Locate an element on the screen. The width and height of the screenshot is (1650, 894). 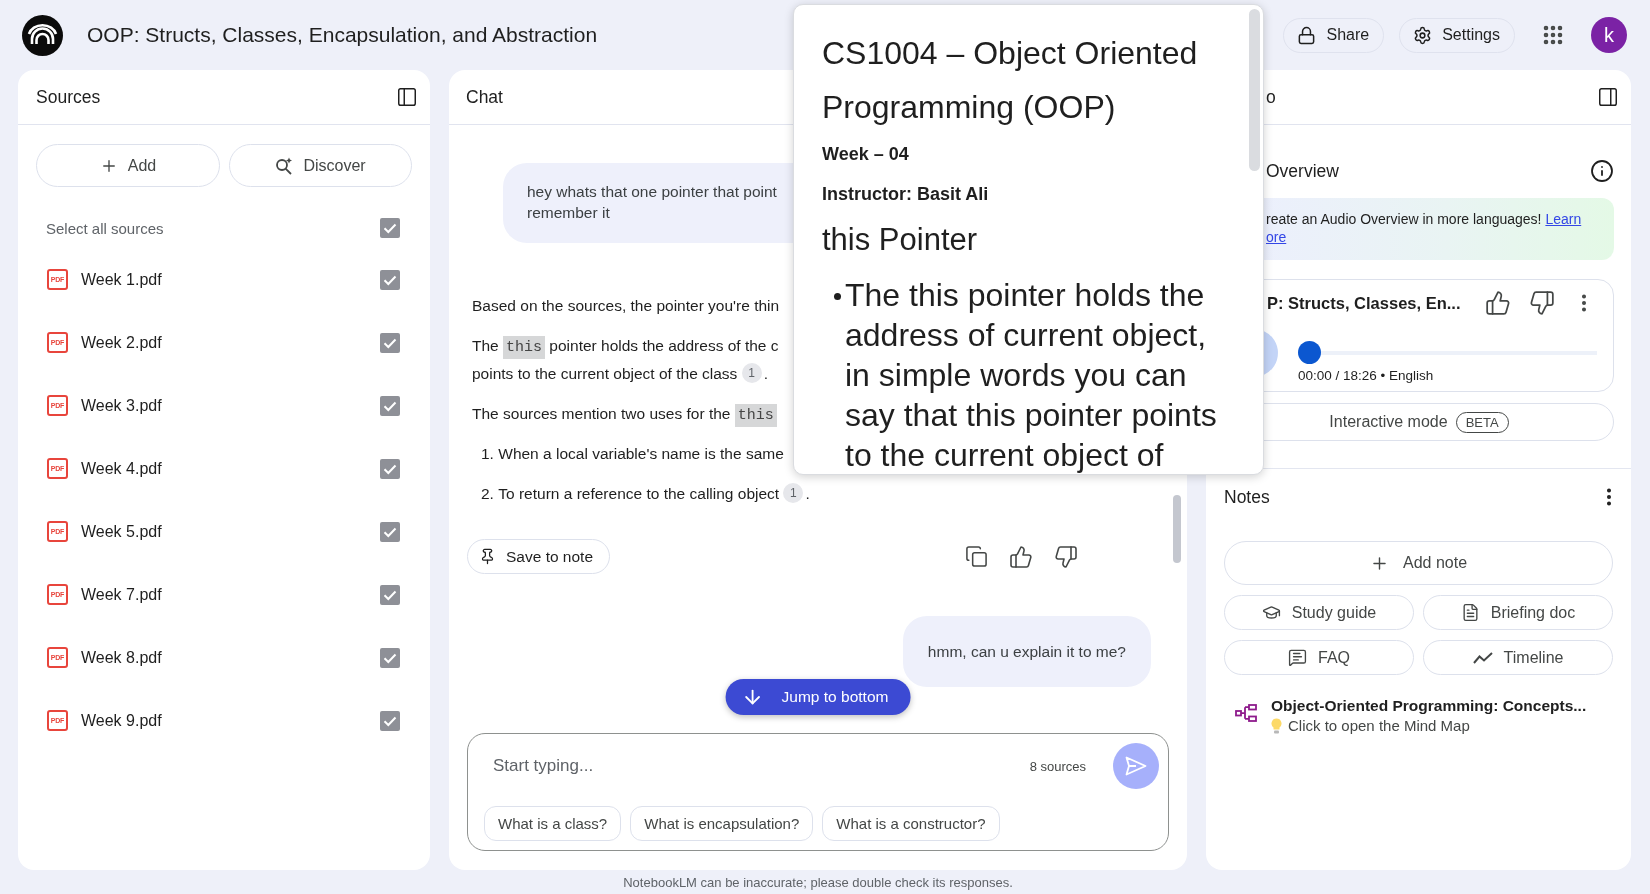
answer-paragraph: The this pointer holds the address of the c points to the current object of the class 1 . is located at coordinates (625, 360).